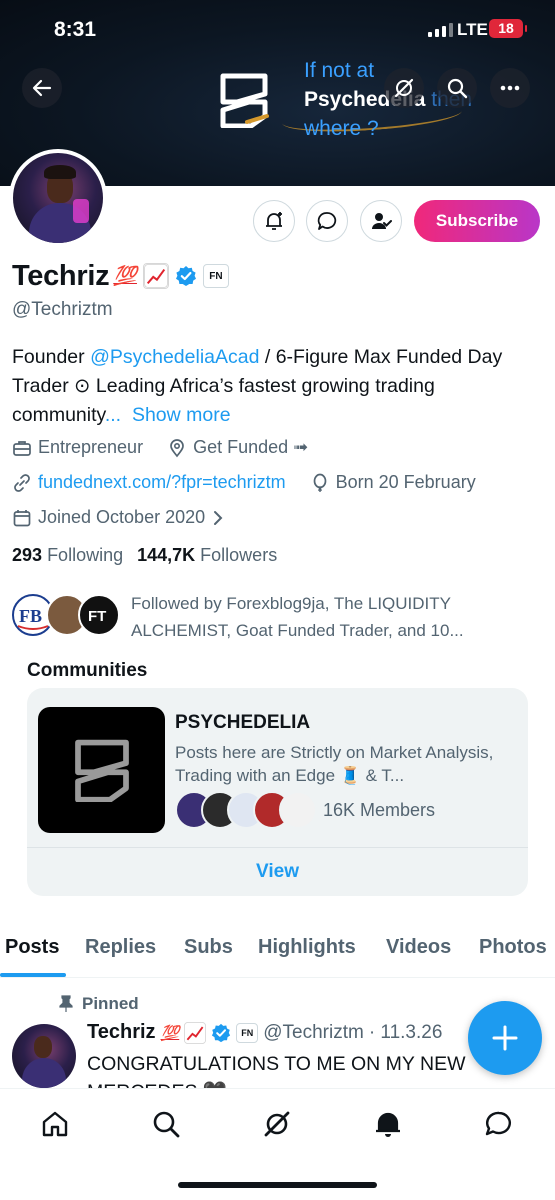  Describe the element at coordinates (55, 1124) in the screenshot. I see `home-icon` at that location.